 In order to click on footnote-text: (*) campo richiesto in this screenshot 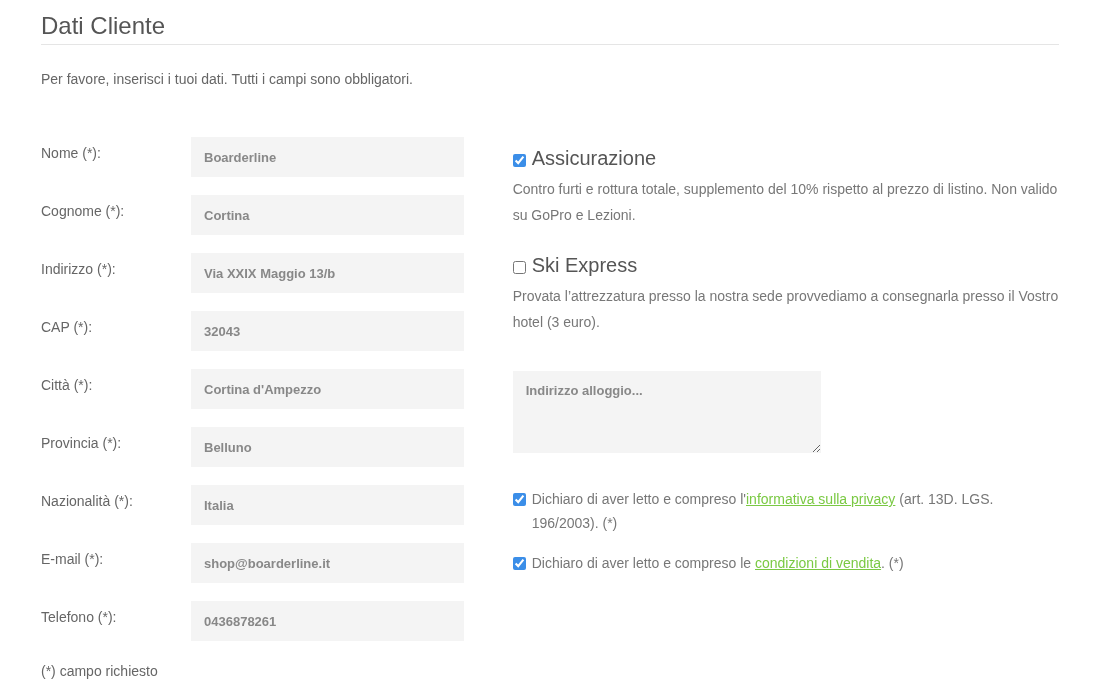, I will do `click(100, 671)`.